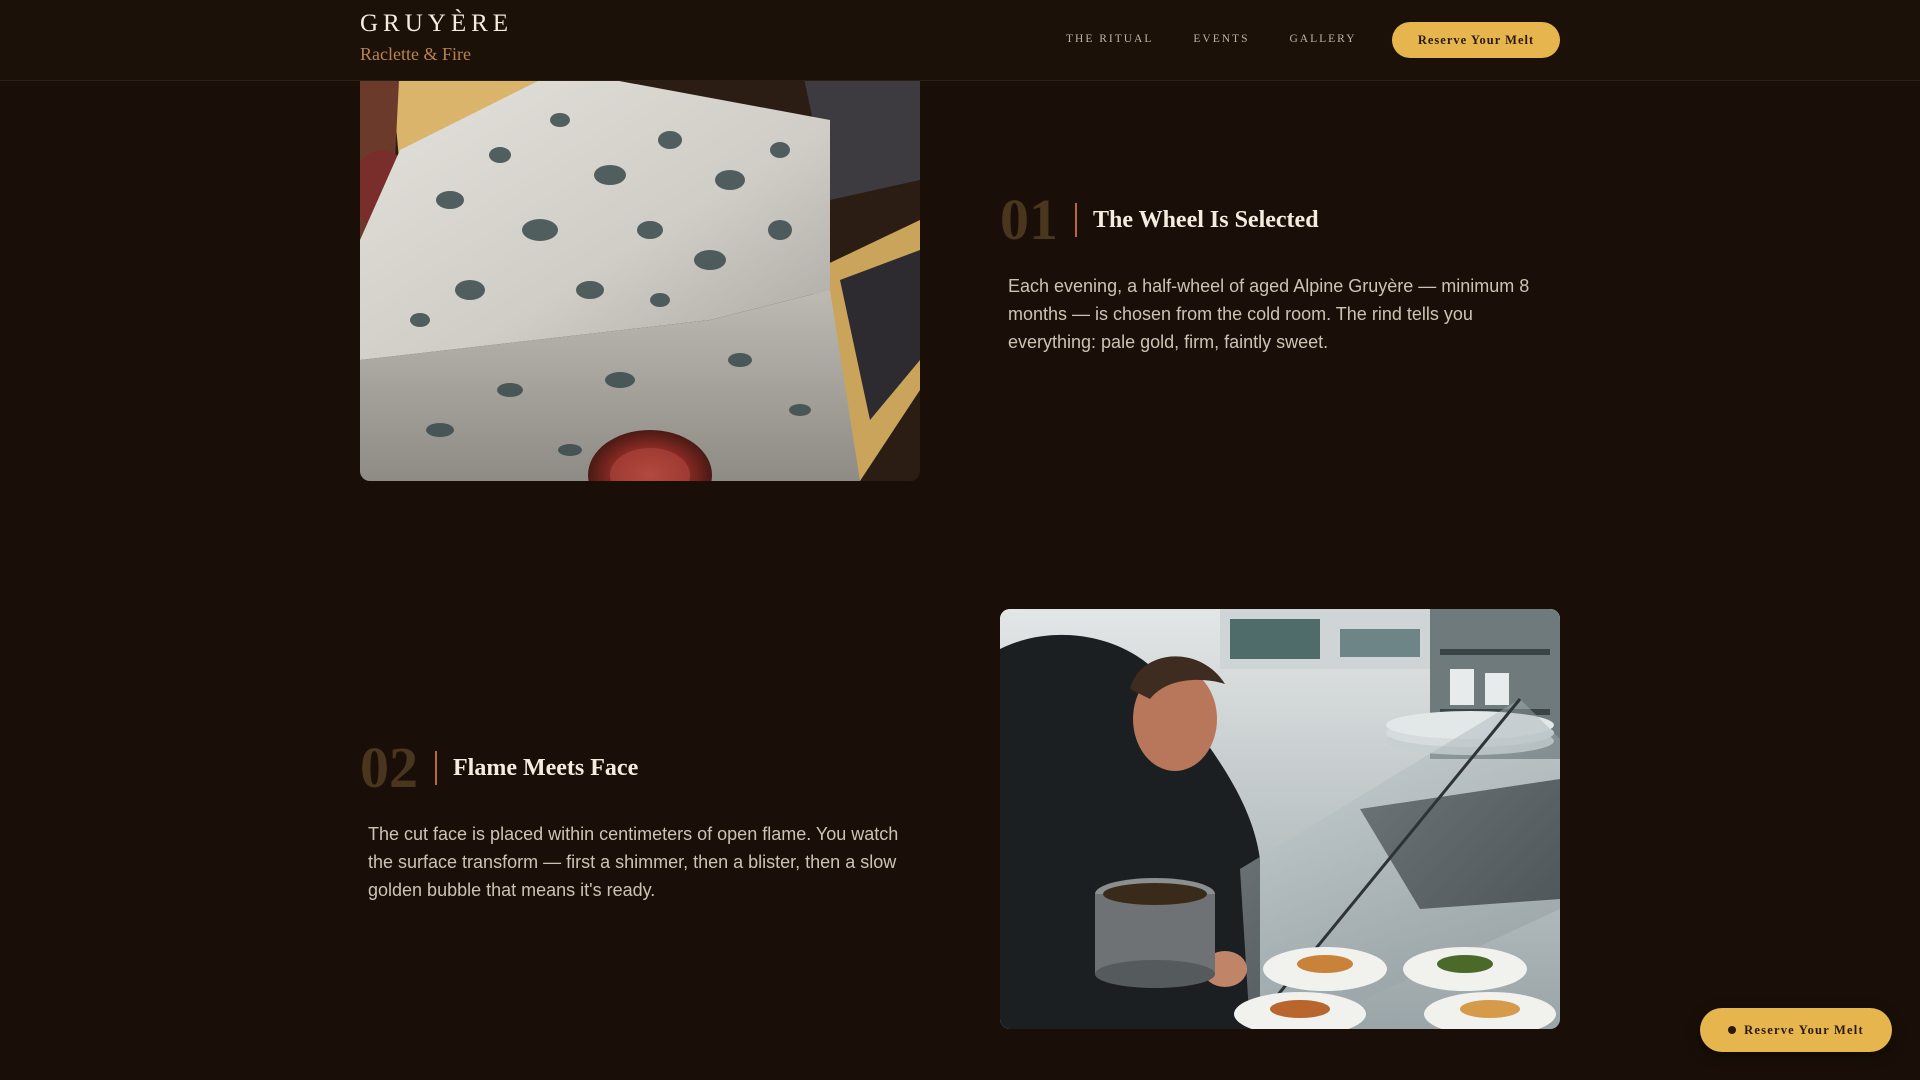 This screenshot has height=1080, width=1920. I want to click on nav-link-the-ritual: THE RITUAL, so click(1109, 39).